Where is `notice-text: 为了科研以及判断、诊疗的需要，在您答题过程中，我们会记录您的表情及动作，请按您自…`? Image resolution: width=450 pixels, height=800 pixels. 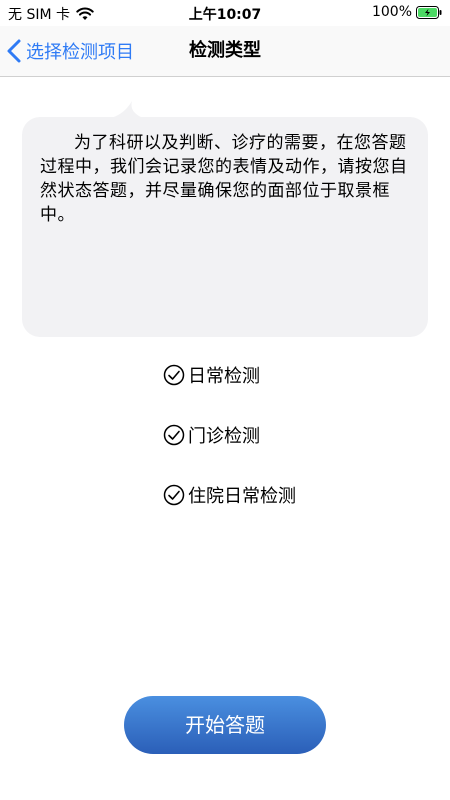
notice-text: 为了科研以及判断、诊疗的需要，在您答题过程中，我们会记录您的表情及动作，请按您自… is located at coordinates (224, 179).